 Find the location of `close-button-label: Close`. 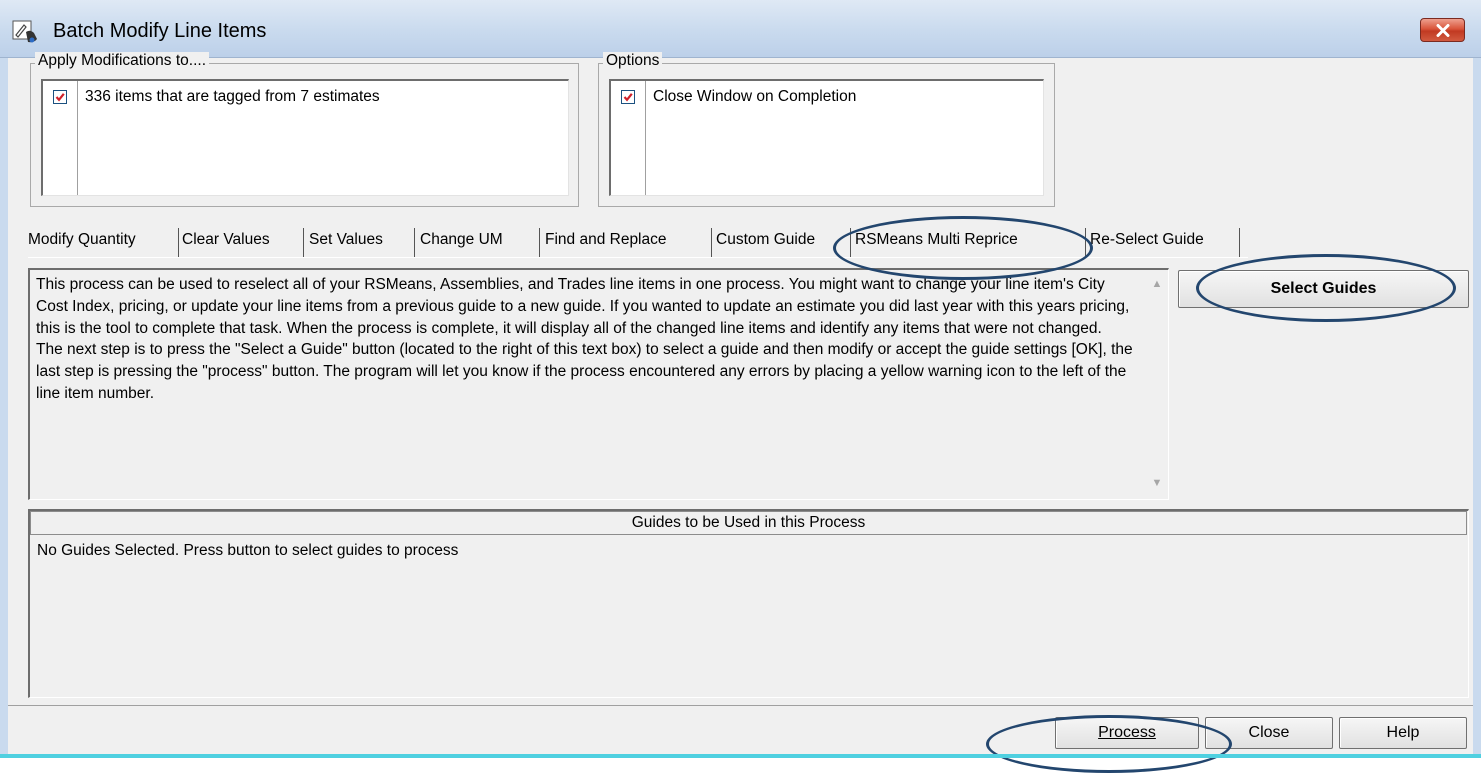

close-button-label: Close is located at coordinates (1269, 732).